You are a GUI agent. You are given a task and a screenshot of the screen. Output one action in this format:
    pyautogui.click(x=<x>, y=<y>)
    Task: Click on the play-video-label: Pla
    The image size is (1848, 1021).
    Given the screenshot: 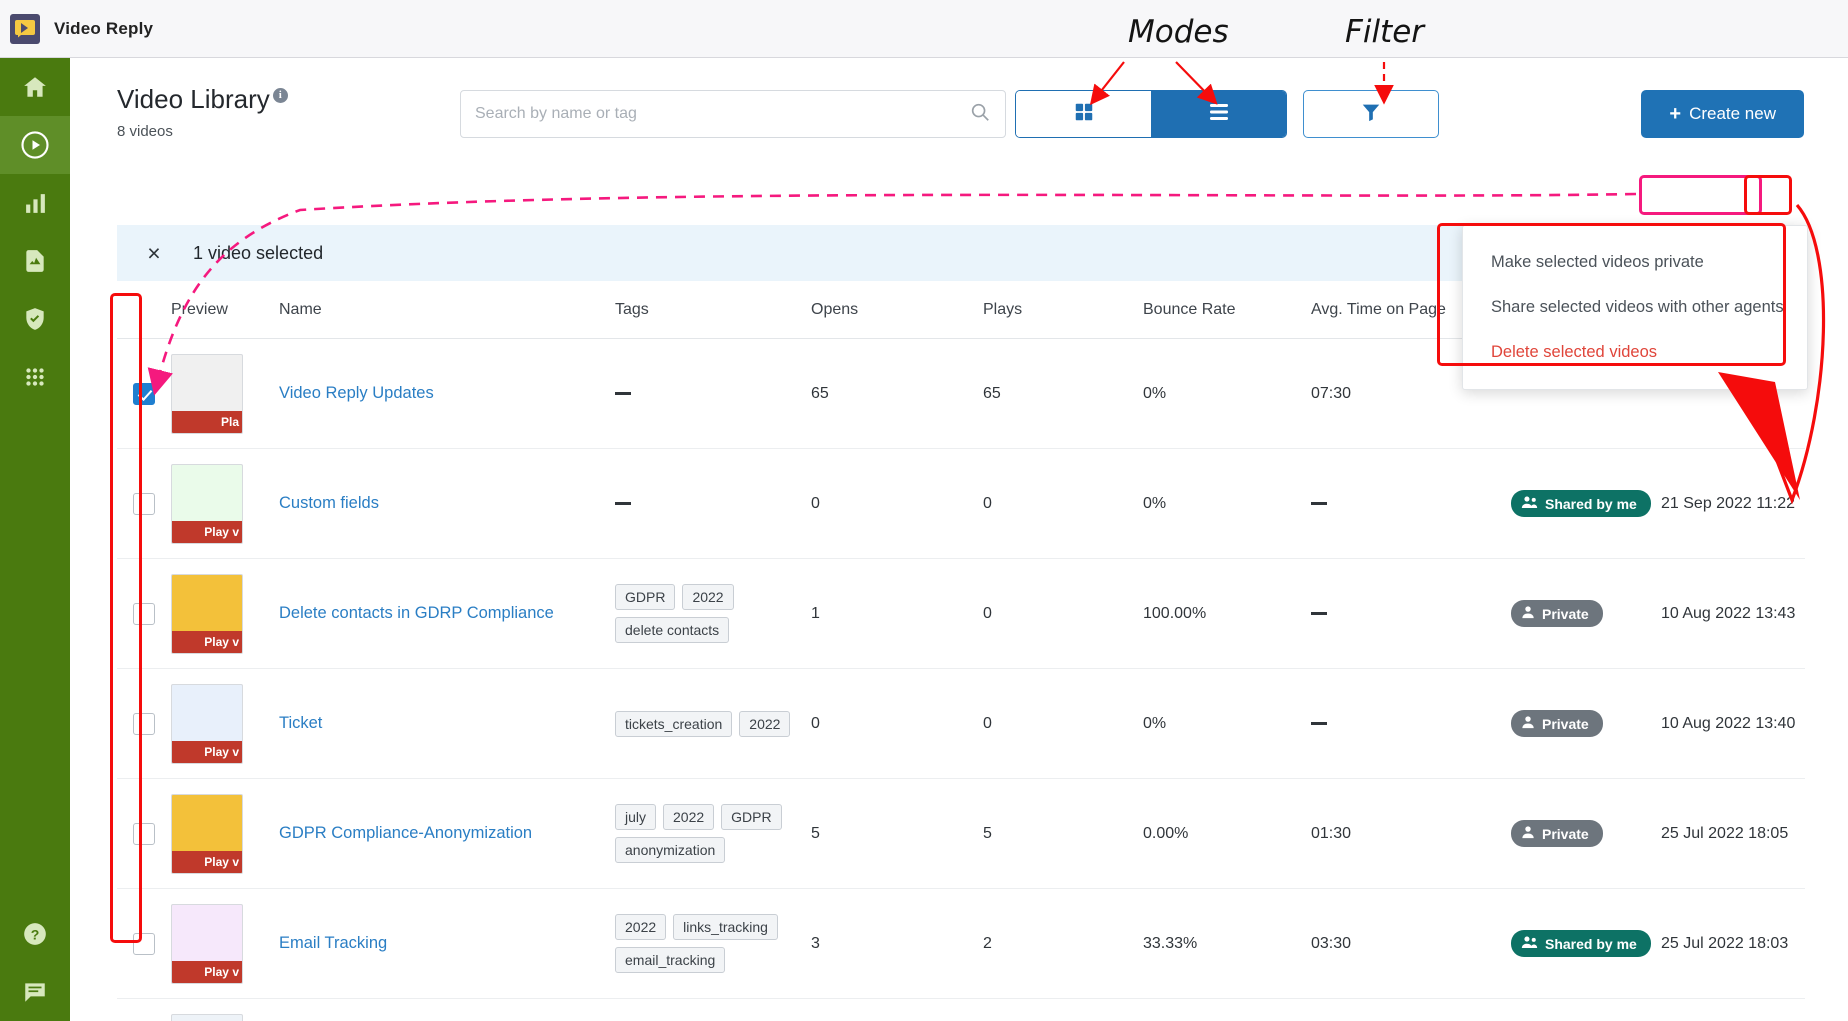 What is the action you would take?
    pyautogui.click(x=207, y=421)
    